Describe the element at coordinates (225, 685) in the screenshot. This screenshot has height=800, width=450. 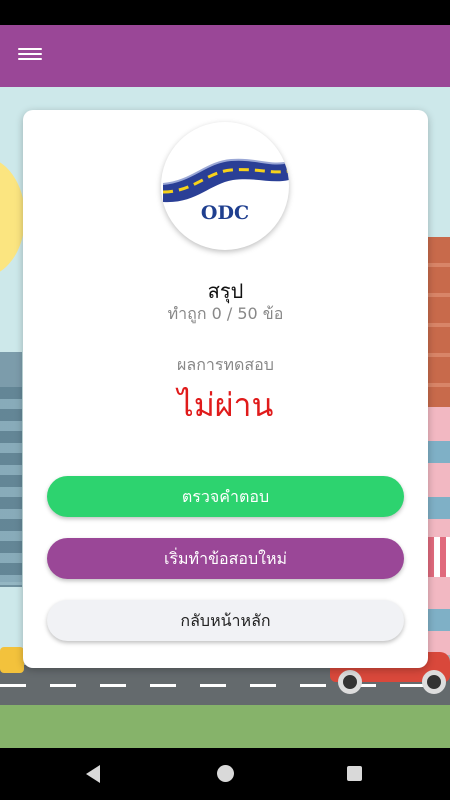
I see `road-lane-markings` at that location.